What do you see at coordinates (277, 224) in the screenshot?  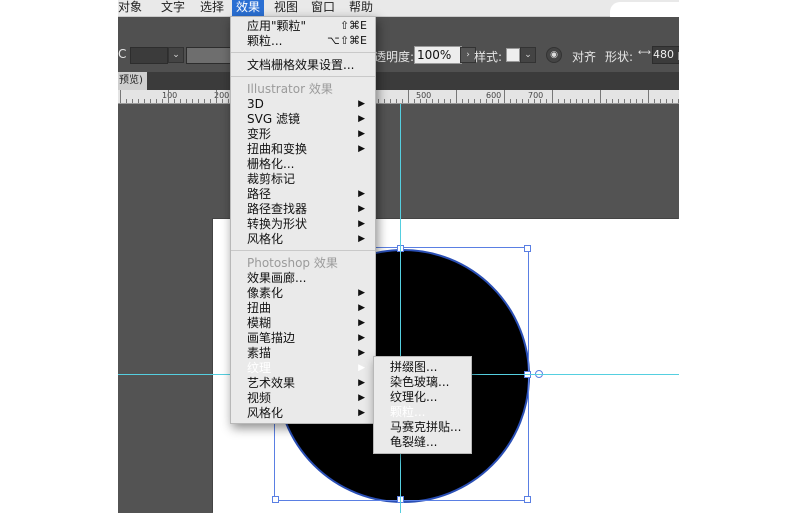 I see `menu-item-label: 转换为形状` at bounding box center [277, 224].